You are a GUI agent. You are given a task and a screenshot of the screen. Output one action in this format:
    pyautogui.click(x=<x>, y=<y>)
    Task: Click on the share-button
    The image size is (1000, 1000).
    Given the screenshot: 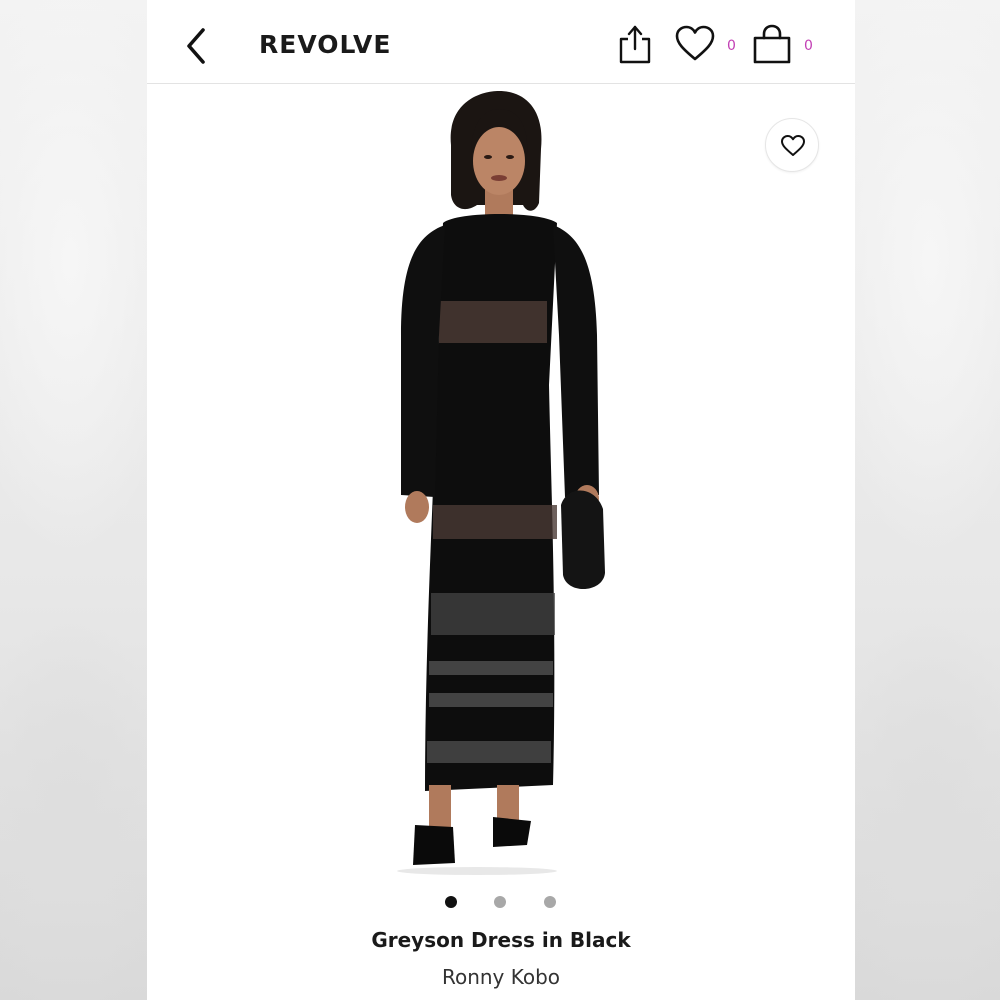 What is the action you would take?
    pyautogui.click(x=635, y=44)
    